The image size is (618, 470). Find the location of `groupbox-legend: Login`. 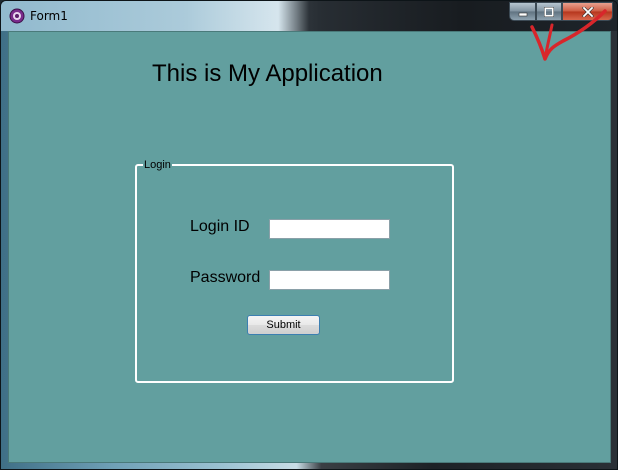

groupbox-legend: Login is located at coordinates (157, 165).